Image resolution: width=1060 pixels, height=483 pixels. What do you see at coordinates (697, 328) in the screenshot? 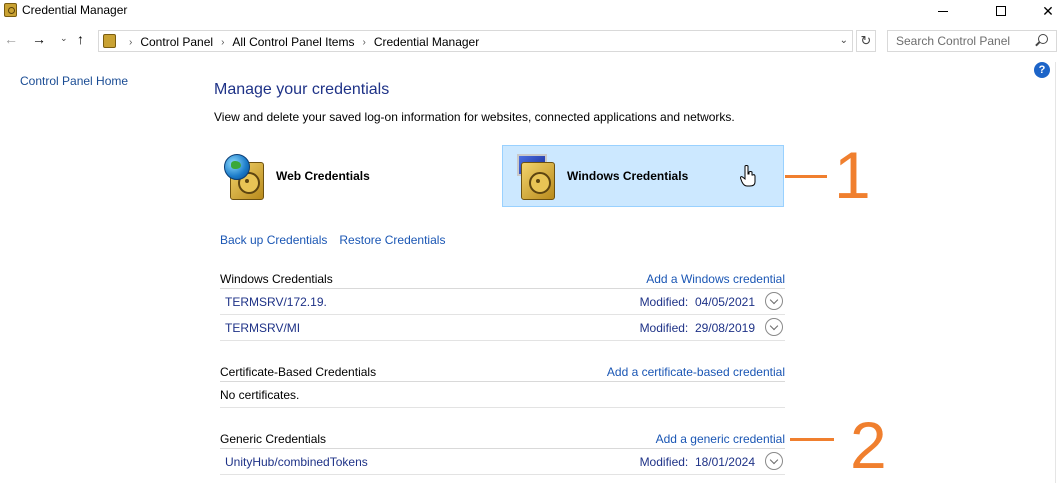
I see `credential-modified: Modified: 29/08/2019` at bounding box center [697, 328].